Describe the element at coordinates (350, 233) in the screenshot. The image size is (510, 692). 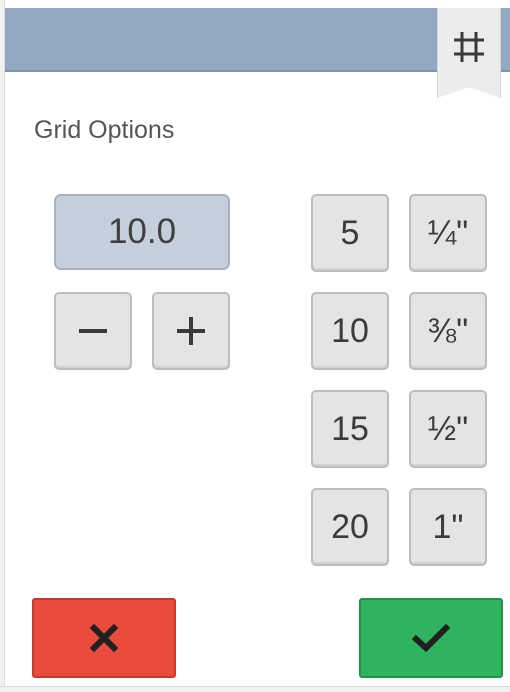
I see `preset-5-button: 5` at that location.